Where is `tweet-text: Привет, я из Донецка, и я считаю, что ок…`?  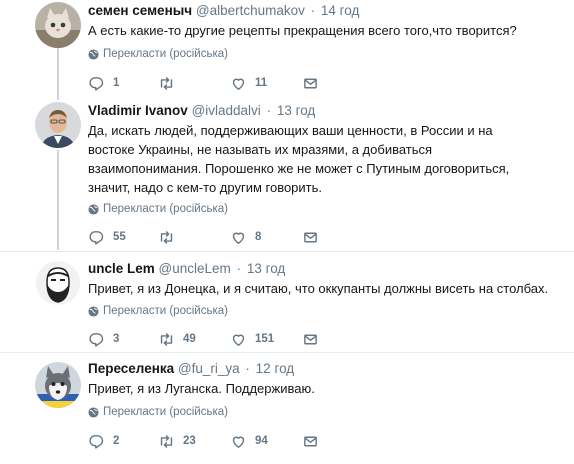 tweet-text: Привет, я из Донецка, и я считаю, что ок… is located at coordinates (318, 288).